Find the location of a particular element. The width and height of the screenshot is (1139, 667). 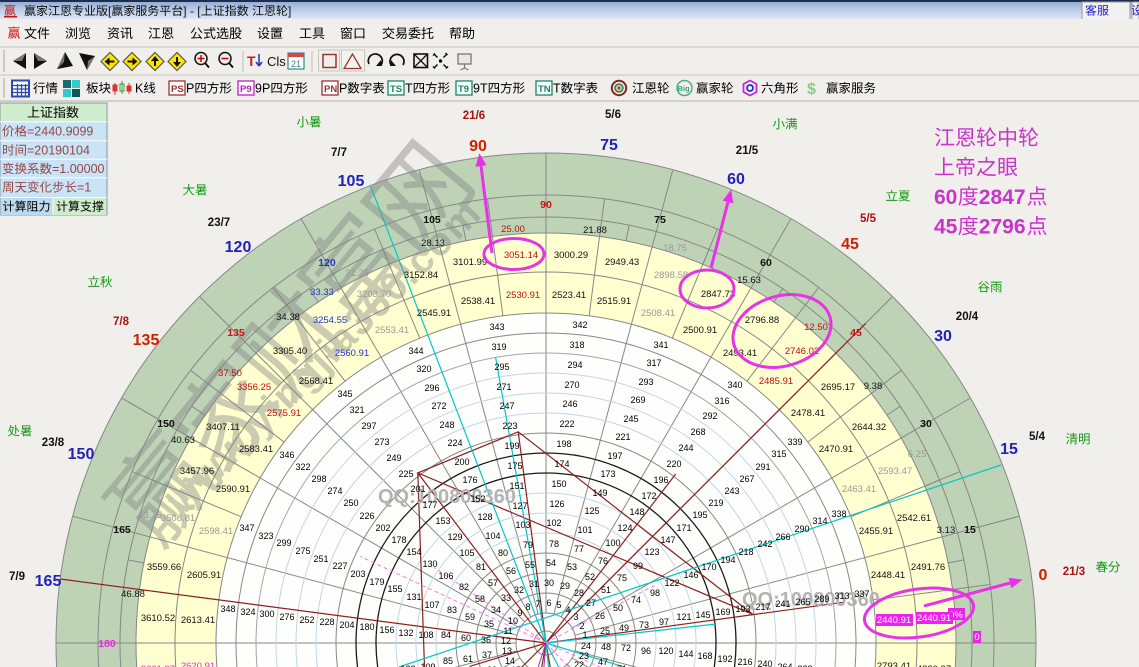

svg-text: 177 is located at coordinates (429, 505).